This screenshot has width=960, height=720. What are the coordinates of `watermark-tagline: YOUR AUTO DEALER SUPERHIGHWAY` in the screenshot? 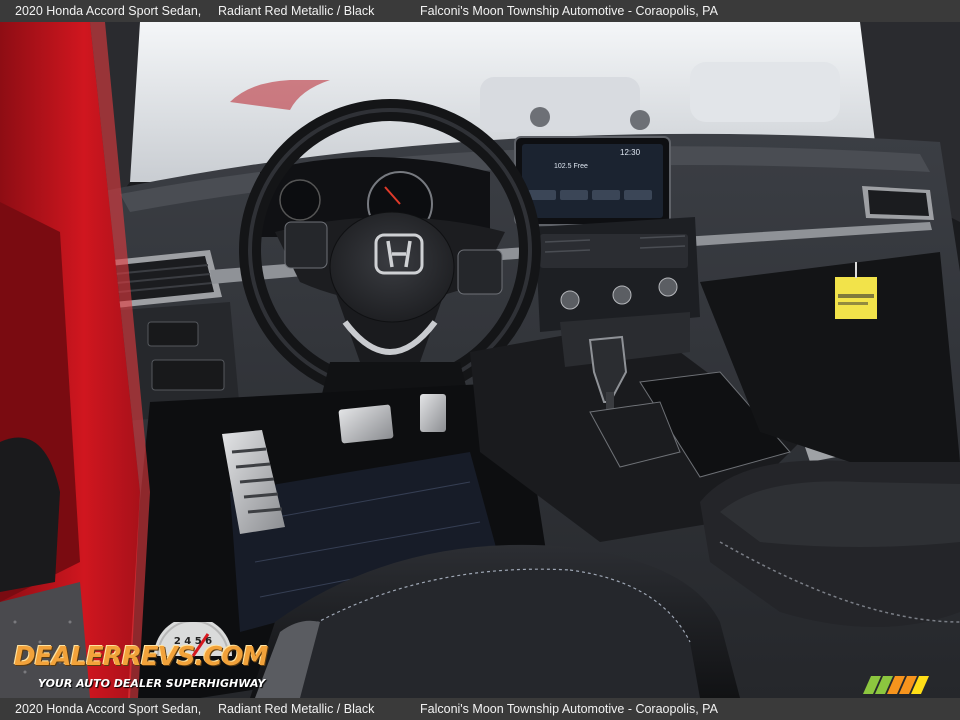 It's located at (152, 683).